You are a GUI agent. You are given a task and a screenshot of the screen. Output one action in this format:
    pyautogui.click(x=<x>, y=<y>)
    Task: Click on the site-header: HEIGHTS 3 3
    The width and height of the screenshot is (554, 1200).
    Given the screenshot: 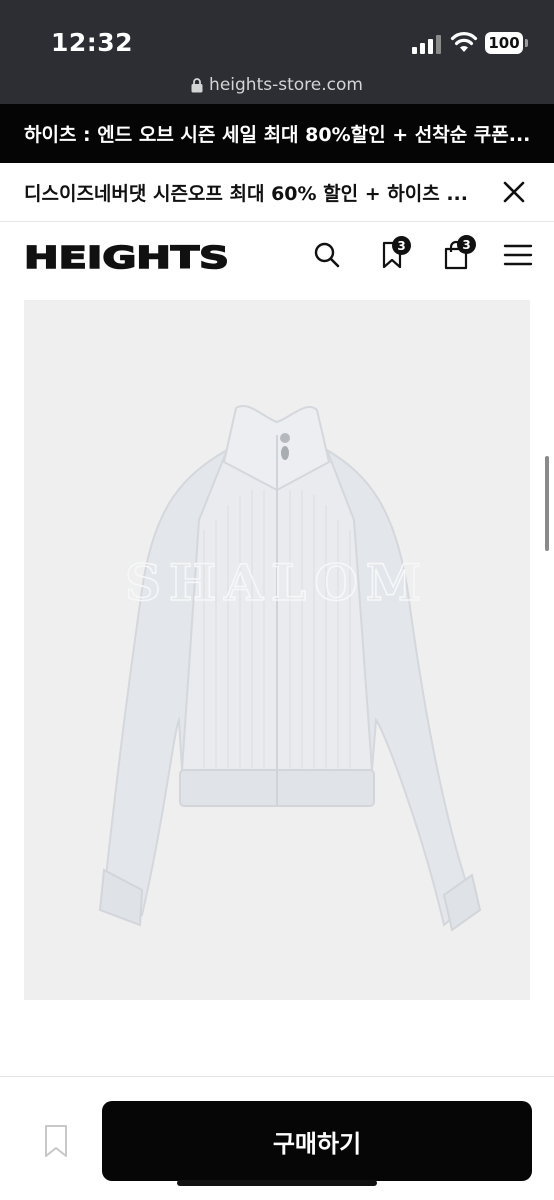 What is the action you would take?
    pyautogui.click(x=277, y=260)
    